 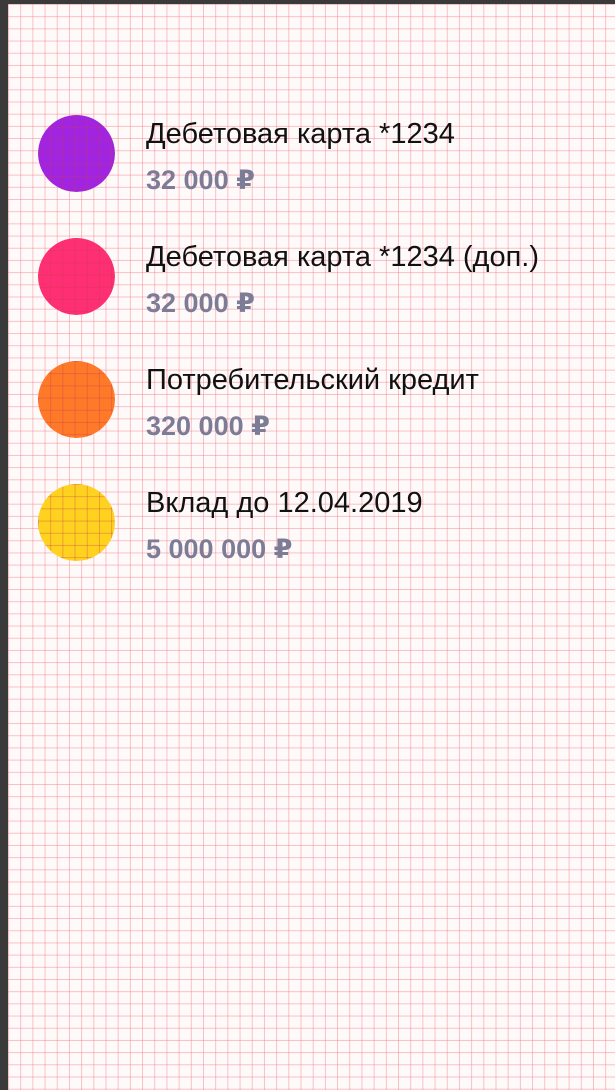 What do you see at coordinates (219, 549) in the screenshot?
I see `account-balance: 5 000 000 ₽` at bounding box center [219, 549].